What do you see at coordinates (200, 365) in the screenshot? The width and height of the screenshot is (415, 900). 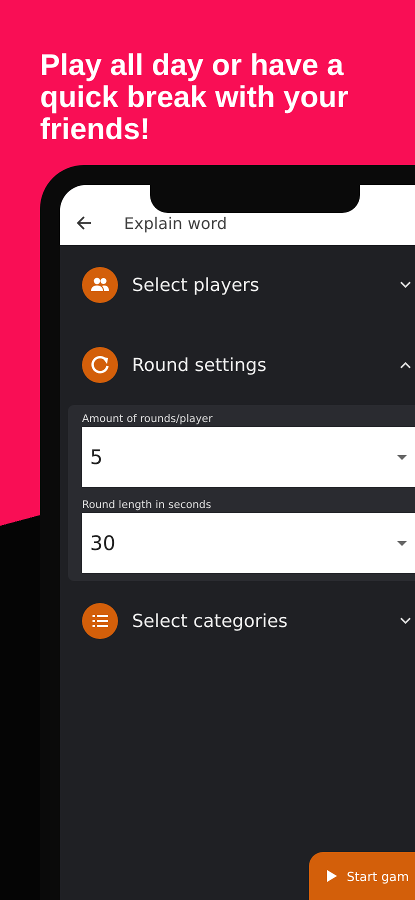 I see `section-title: Round settings` at bounding box center [200, 365].